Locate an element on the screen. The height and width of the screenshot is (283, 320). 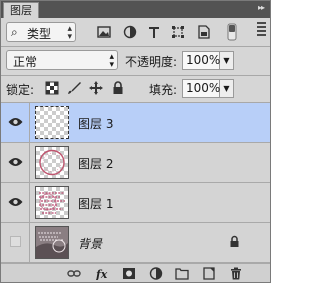
filter-kind-select: ⌕ 类型 ▴ ▾ is located at coordinates (41, 32).